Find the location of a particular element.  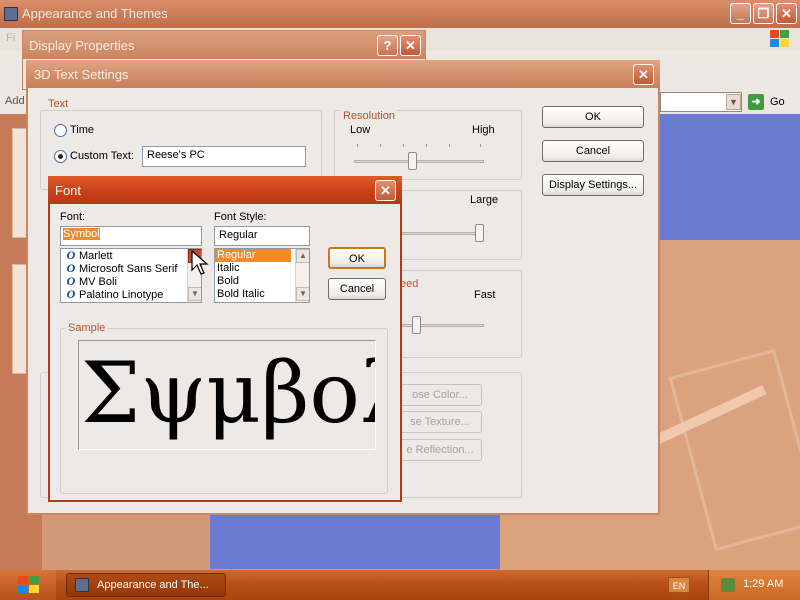

scroll-up-icon: ▲ is located at coordinates (302, 256).